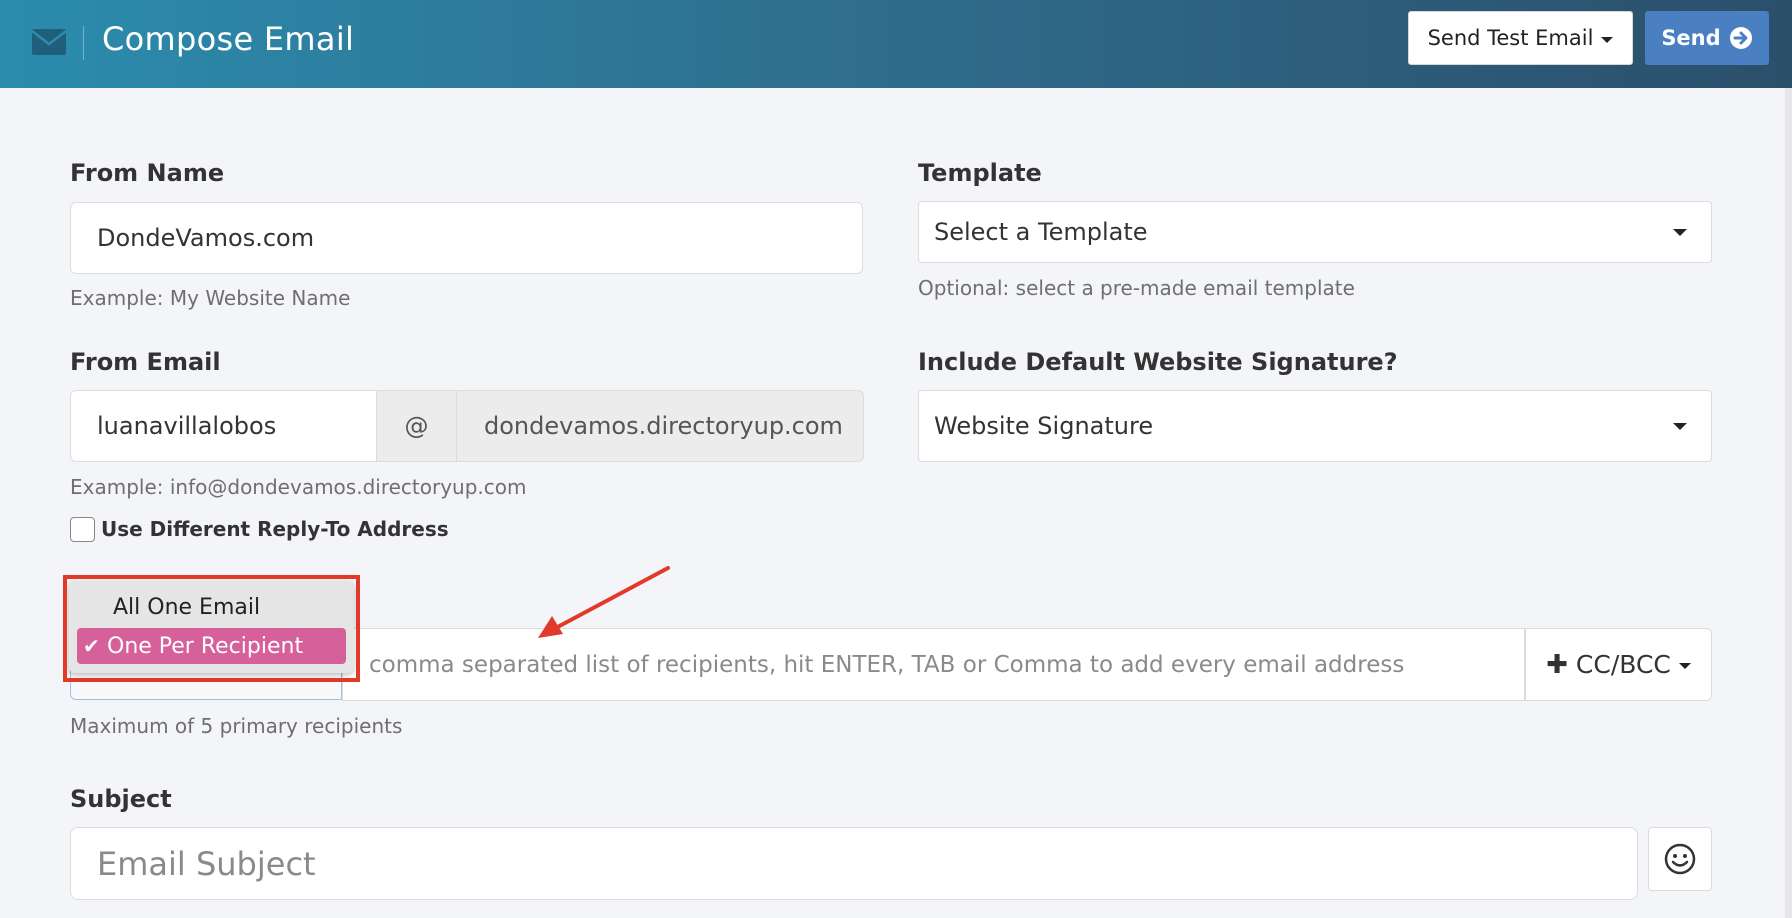 Image resolution: width=1792 pixels, height=918 pixels. Describe the element at coordinates (49, 42) in the screenshot. I see `envelope-icon` at that location.